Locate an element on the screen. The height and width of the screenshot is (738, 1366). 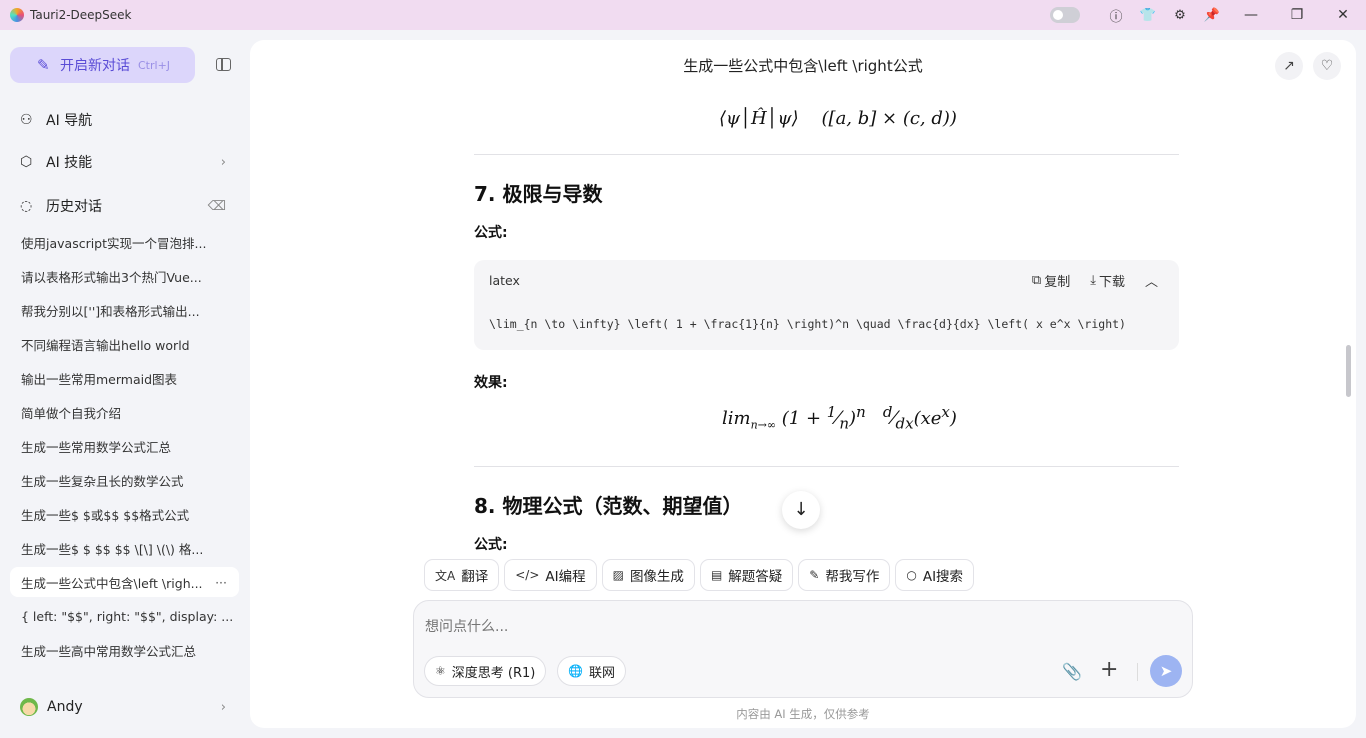
chip-label: AI编程 is located at coordinates (565, 577).